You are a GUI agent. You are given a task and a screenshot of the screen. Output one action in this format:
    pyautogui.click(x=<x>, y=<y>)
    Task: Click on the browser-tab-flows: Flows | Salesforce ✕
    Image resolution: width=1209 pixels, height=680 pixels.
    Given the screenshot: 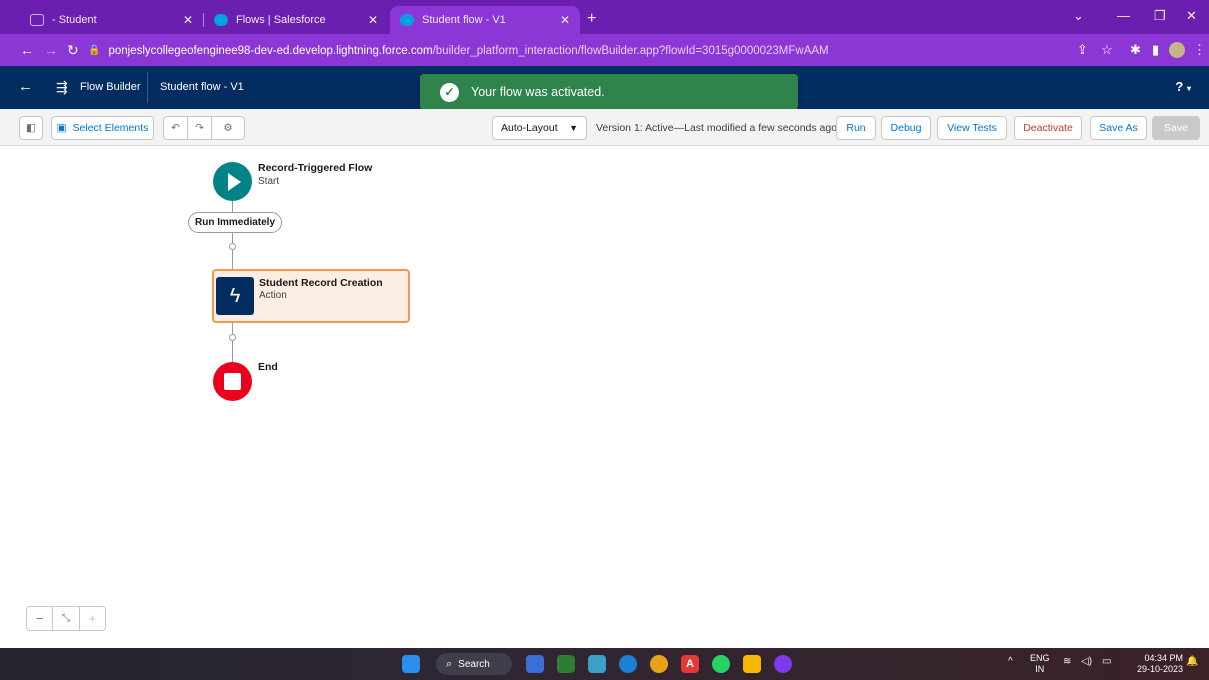 What is the action you would take?
    pyautogui.click(x=296, y=20)
    